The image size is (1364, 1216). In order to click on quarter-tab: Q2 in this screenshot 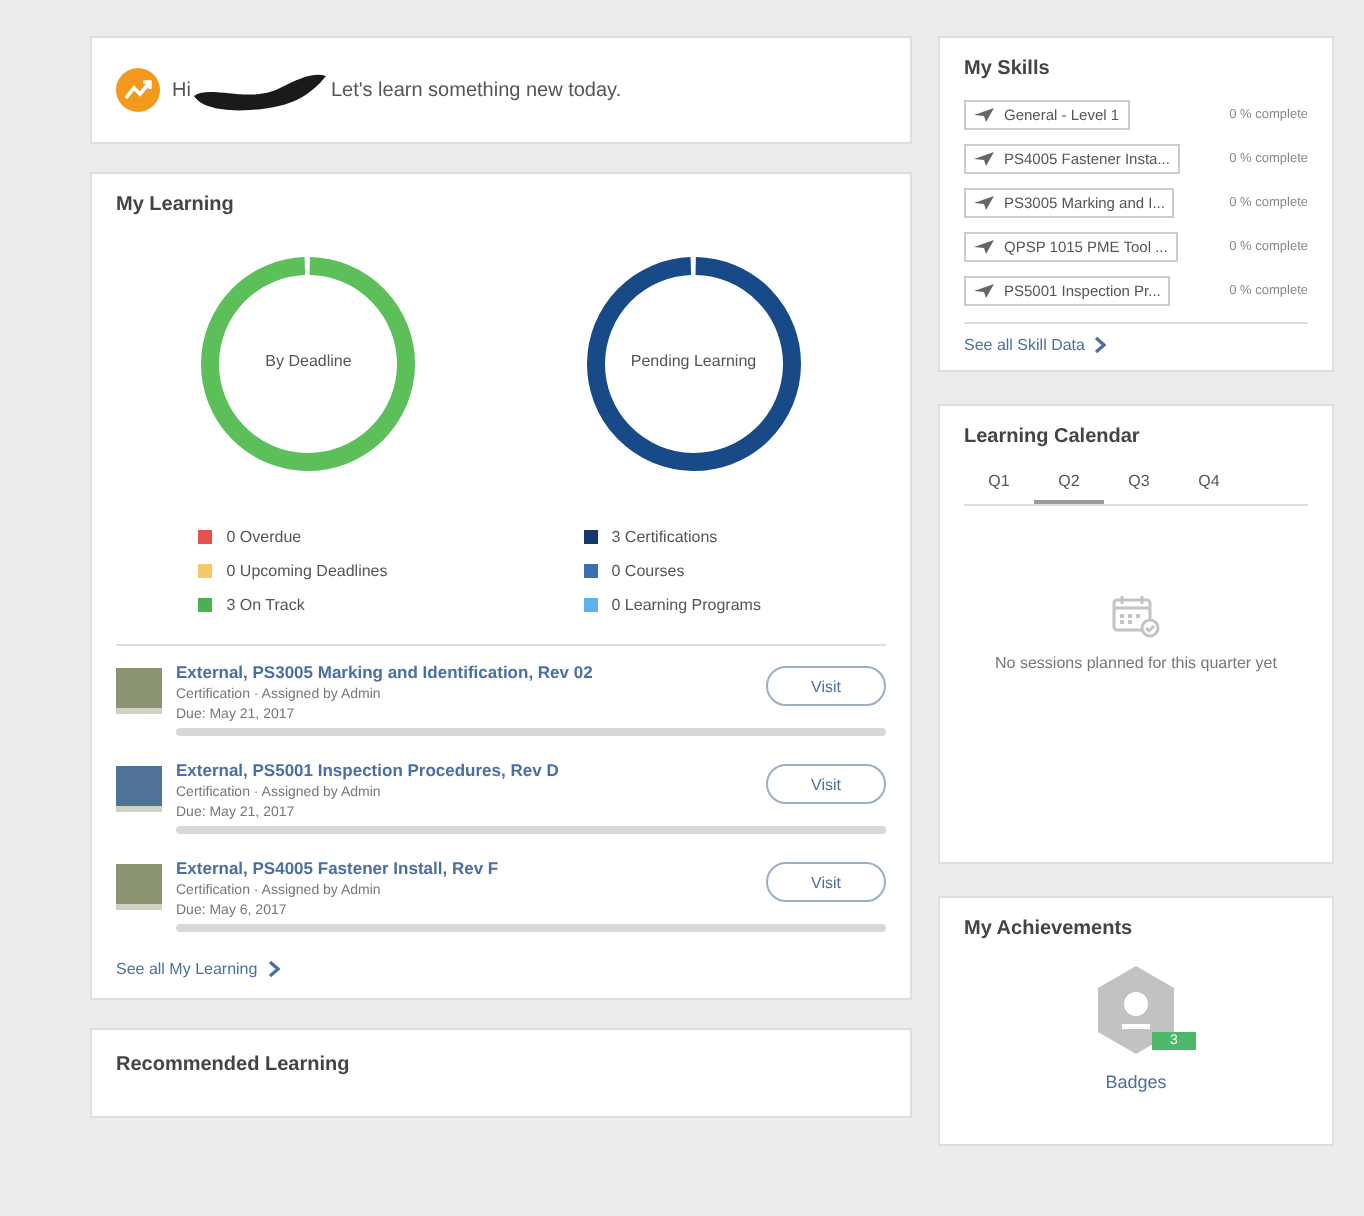, I will do `click(1069, 488)`.